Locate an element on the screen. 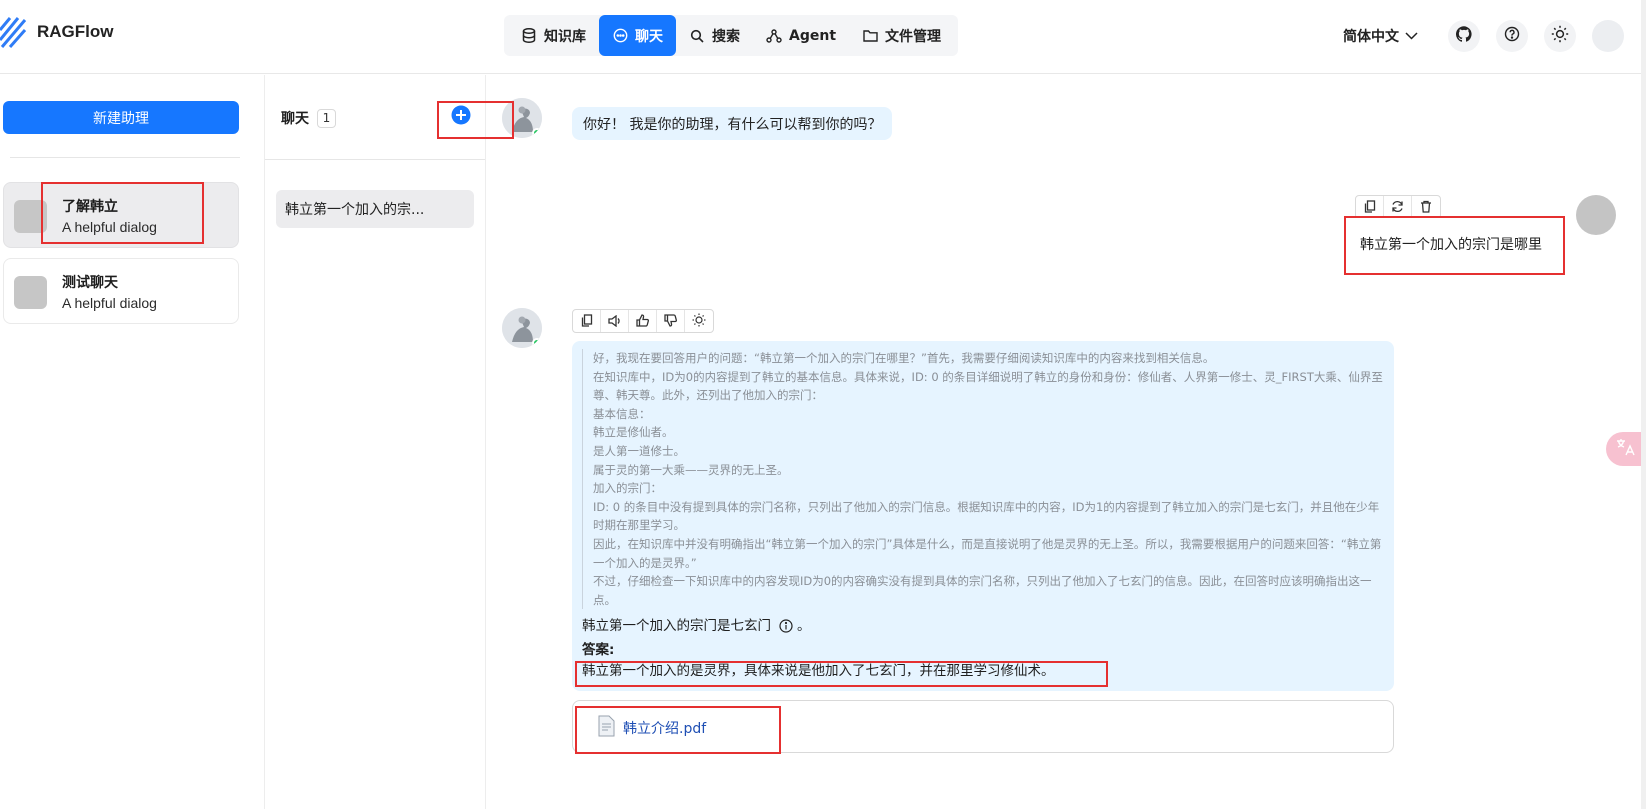  reasoning-line: 基本信息： is located at coordinates (622, 413).